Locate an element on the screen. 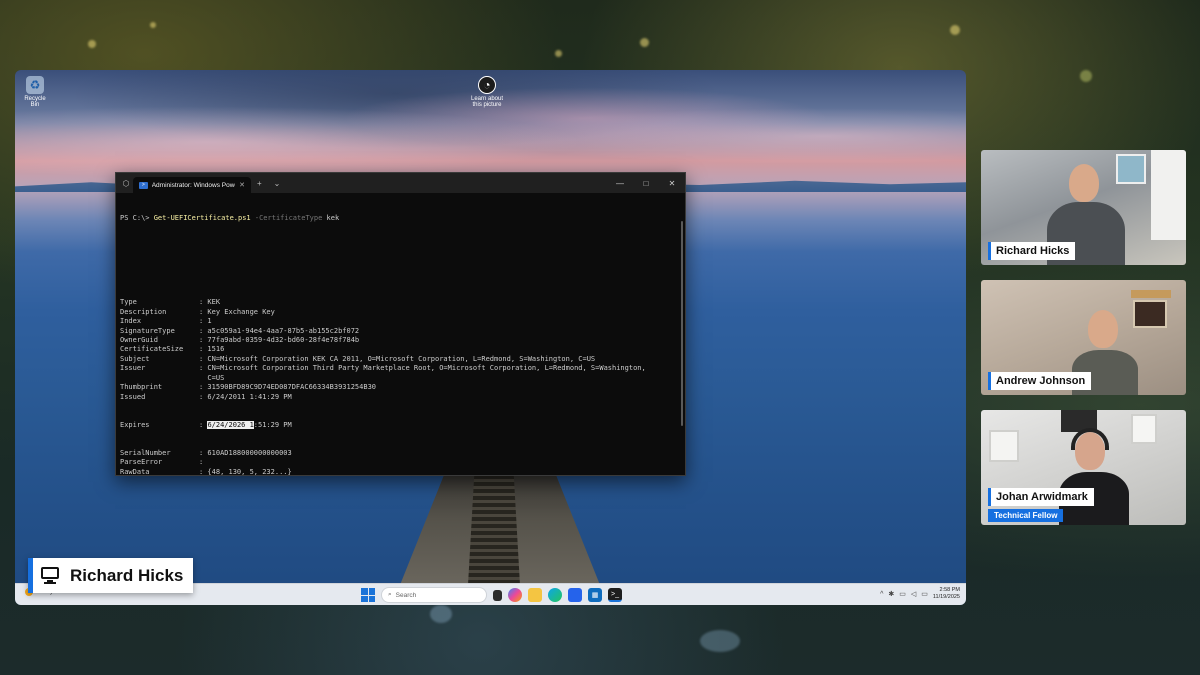  new-tab-button: + is located at coordinates (259, 183).